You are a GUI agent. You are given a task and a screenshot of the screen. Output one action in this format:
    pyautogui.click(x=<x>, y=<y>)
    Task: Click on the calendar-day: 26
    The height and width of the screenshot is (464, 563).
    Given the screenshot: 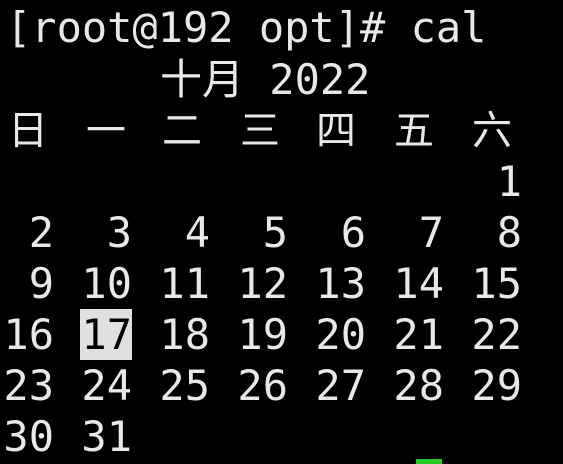 What is the action you would take?
    pyautogui.click(x=262, y=385)
    